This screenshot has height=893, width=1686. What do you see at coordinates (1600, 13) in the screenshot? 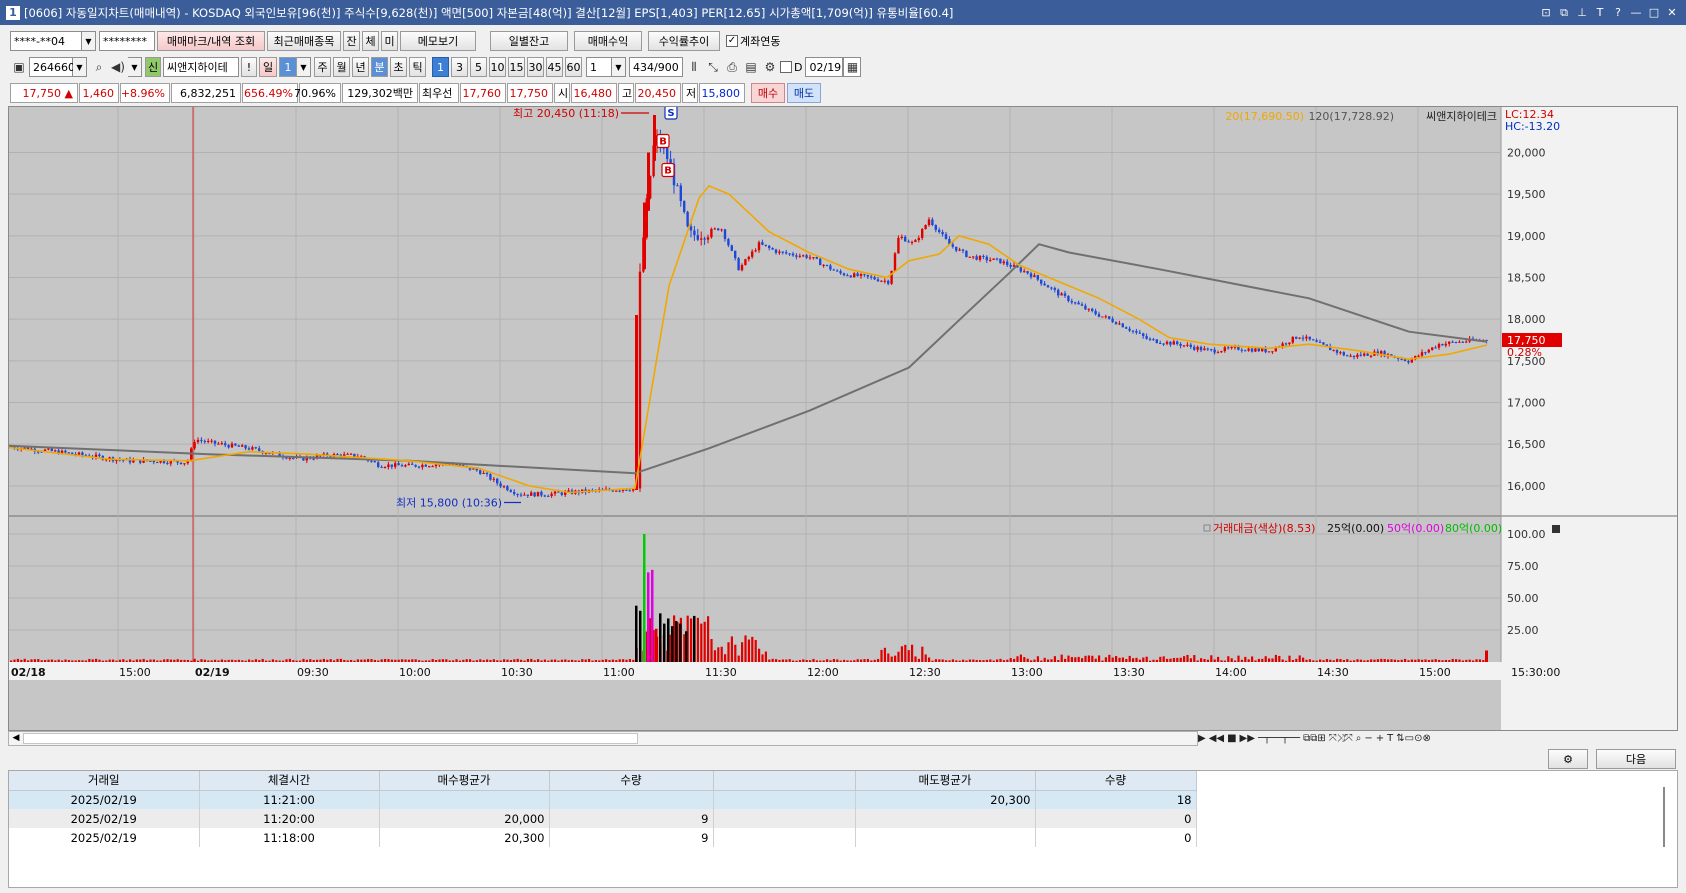
I see `font-icon: T` at bounding box center [1600, 13].